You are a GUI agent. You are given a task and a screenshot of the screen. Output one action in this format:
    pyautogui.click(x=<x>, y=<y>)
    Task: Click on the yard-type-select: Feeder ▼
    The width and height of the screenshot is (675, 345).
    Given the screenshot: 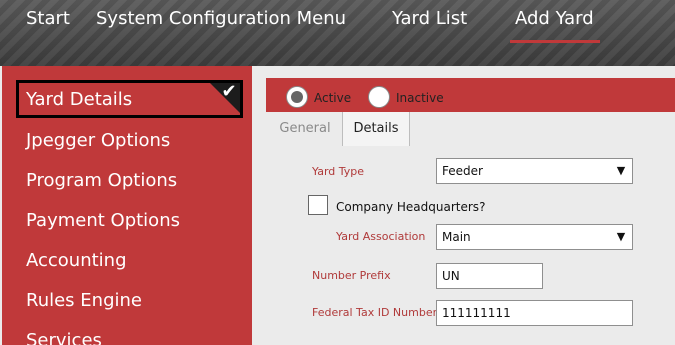 What is the action you would take?
    pyautogui.click(x=534, y=171)
    